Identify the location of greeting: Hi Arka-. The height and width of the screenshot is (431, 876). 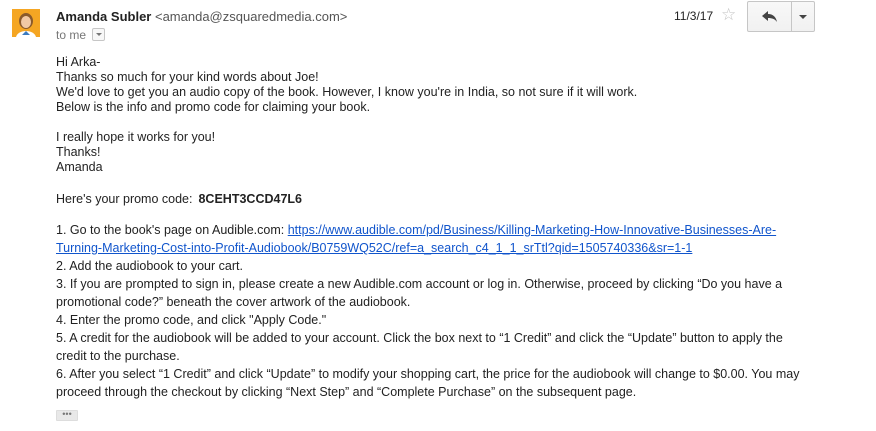
(78, 62).